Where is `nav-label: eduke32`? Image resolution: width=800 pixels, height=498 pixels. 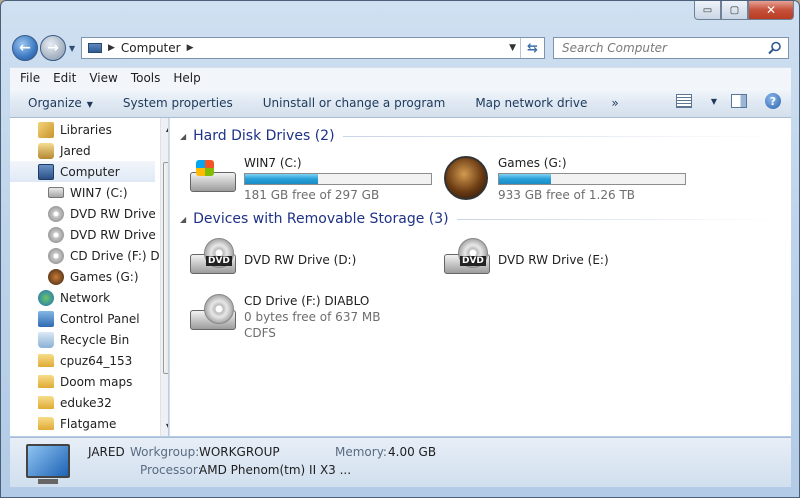 nav-label: eduke32 is located at coordinates (86, 402).